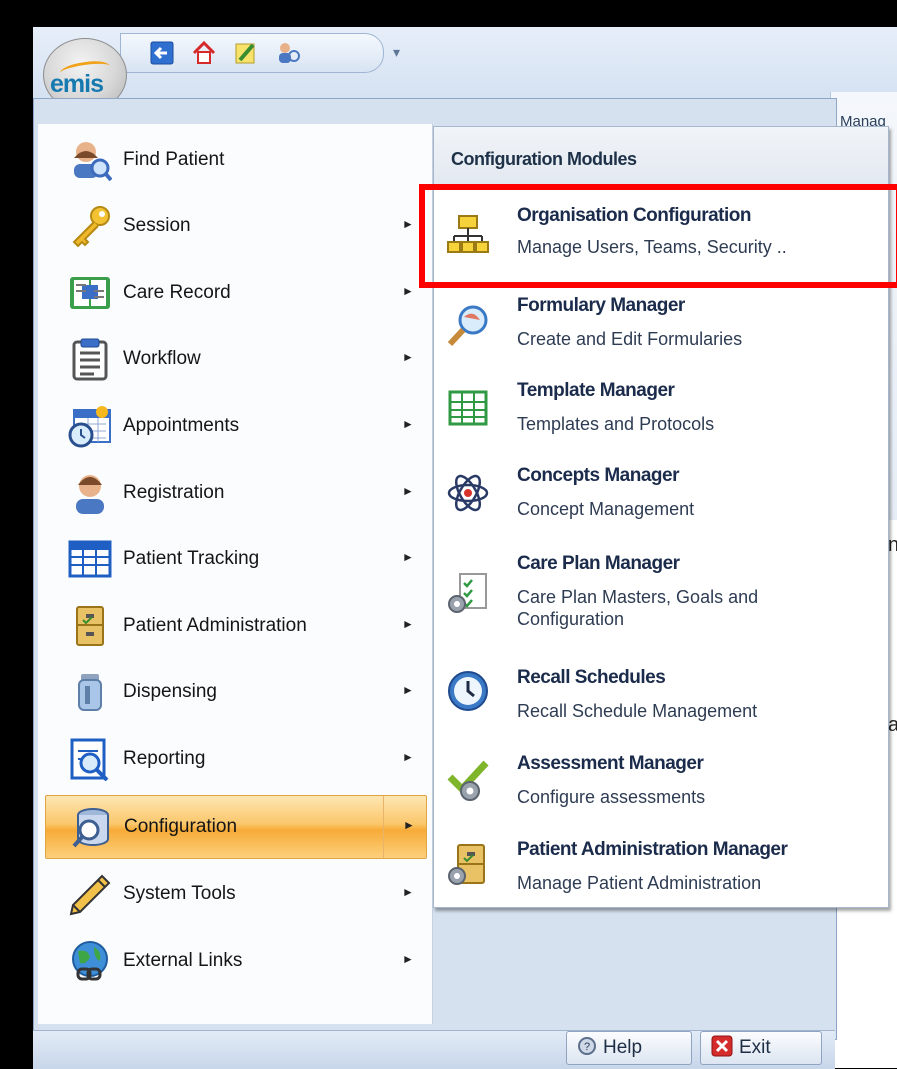 The width and height of the screenshot is (897, 1069). Describe the element at coordinates (544, 159) in the screenshot. I see `submenu-header-title: Configuration Modules` at that location.